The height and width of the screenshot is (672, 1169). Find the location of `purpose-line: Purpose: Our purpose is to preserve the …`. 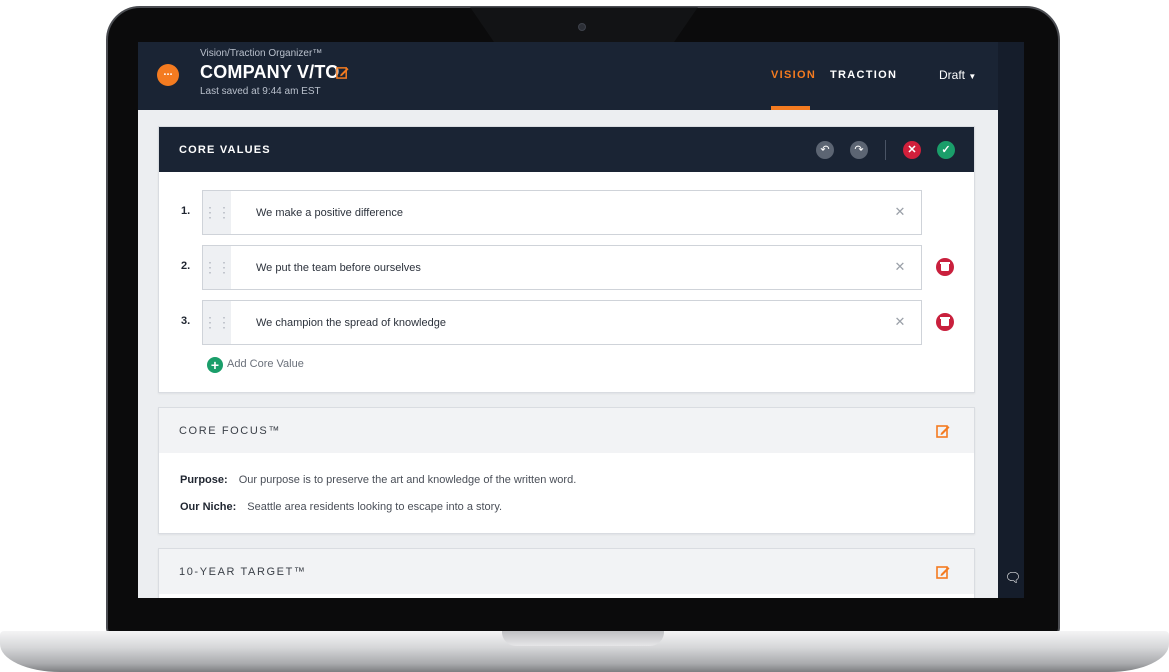

purpose-line: Purpose: Our purpose is to preserve the … is located at coordinates (378, 480).